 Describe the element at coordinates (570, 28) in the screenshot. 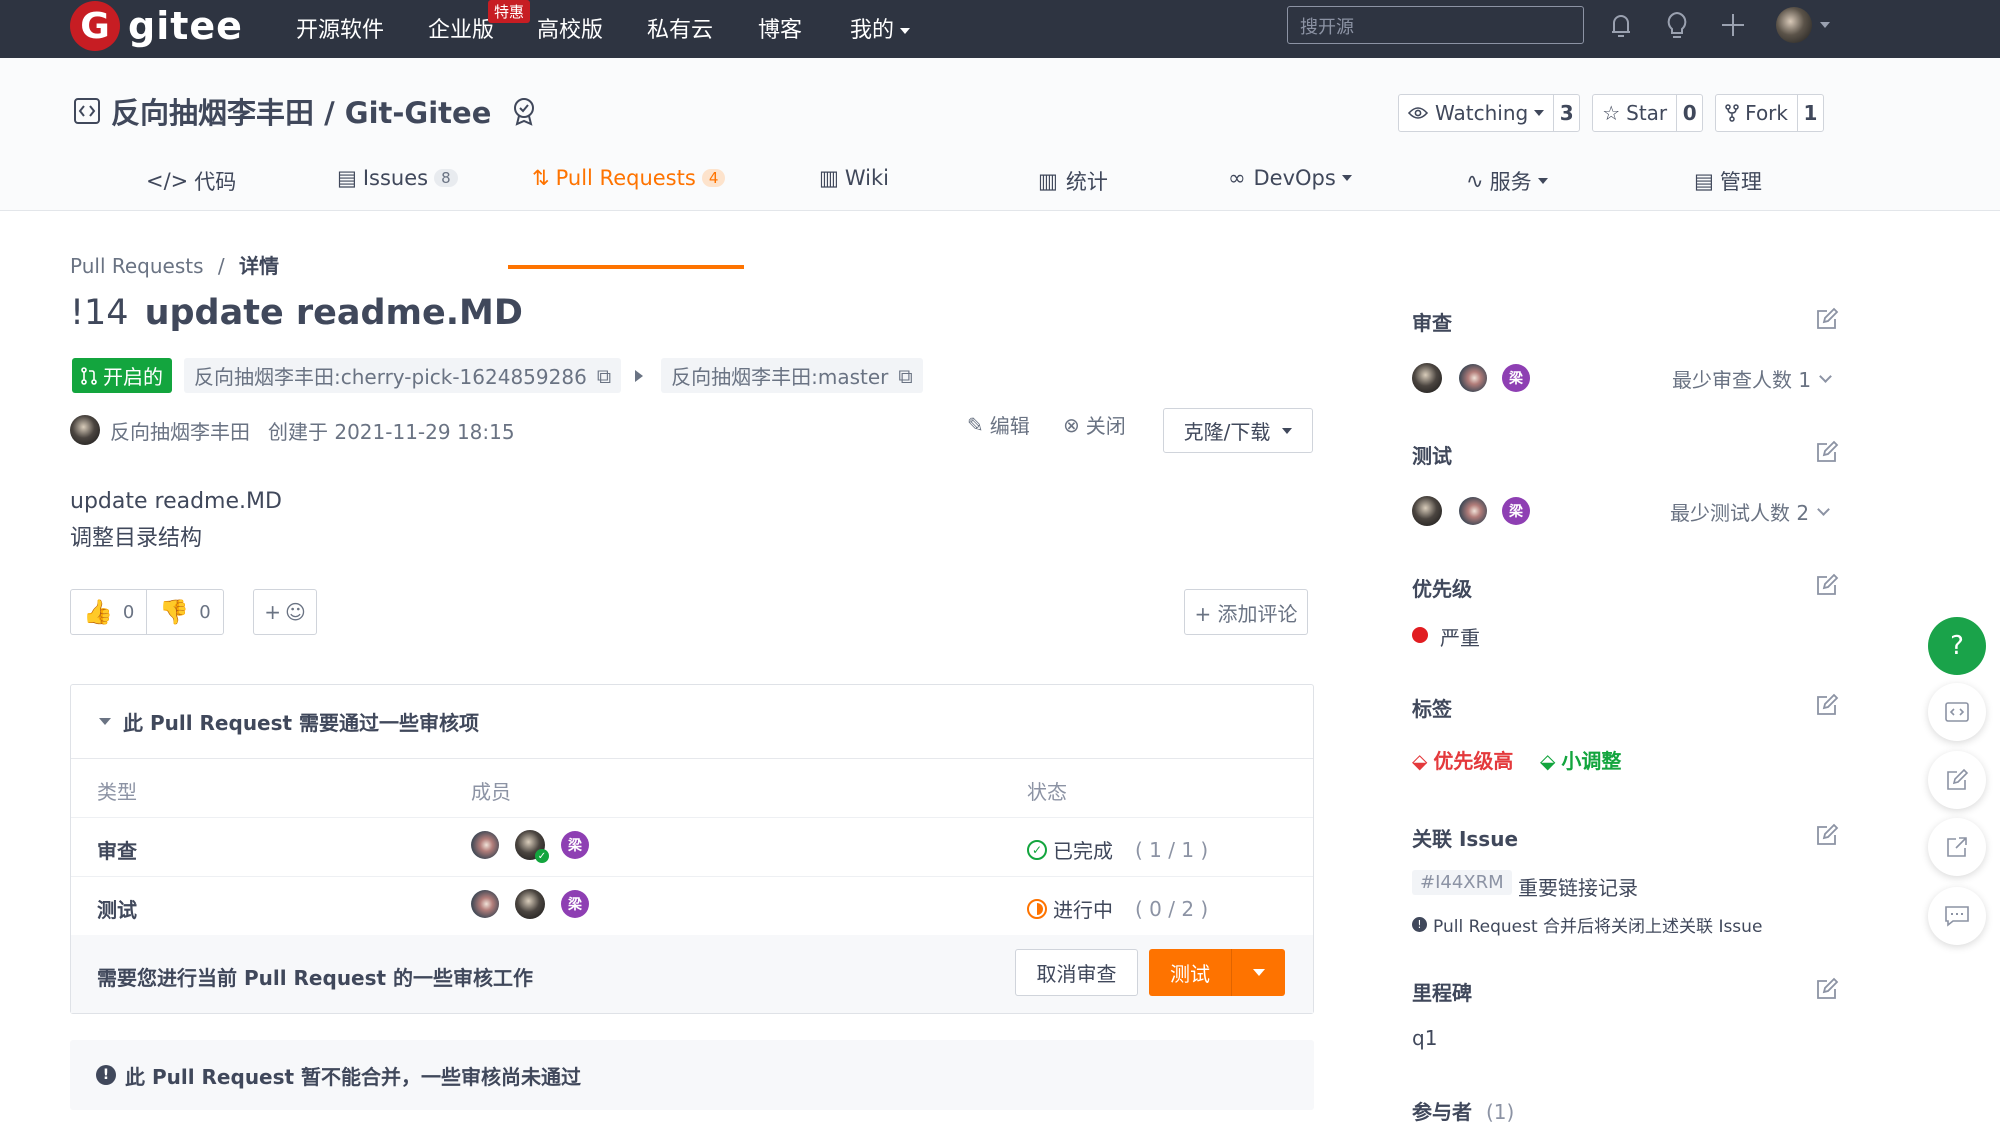

I see `nav-university: 高校版` at that location.